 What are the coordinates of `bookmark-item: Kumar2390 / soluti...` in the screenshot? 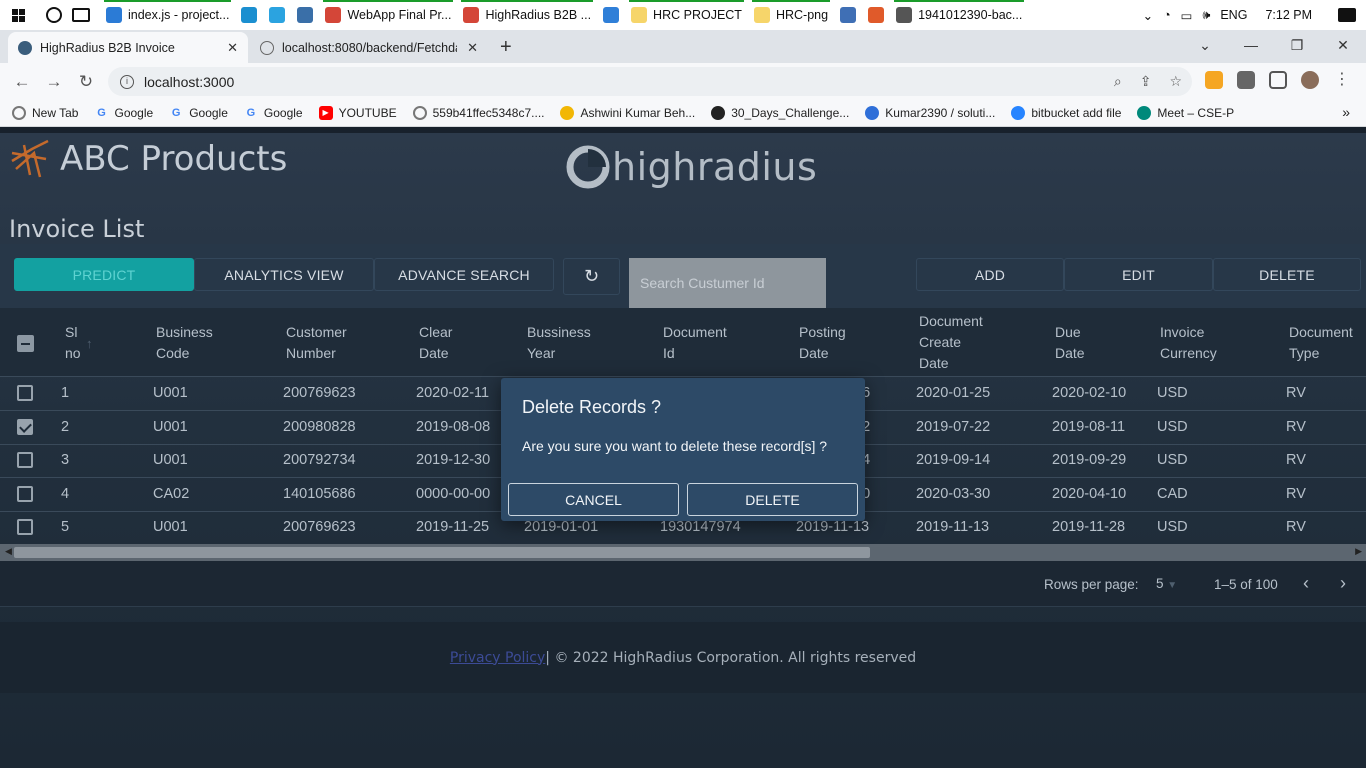 It's located at (930, 113).